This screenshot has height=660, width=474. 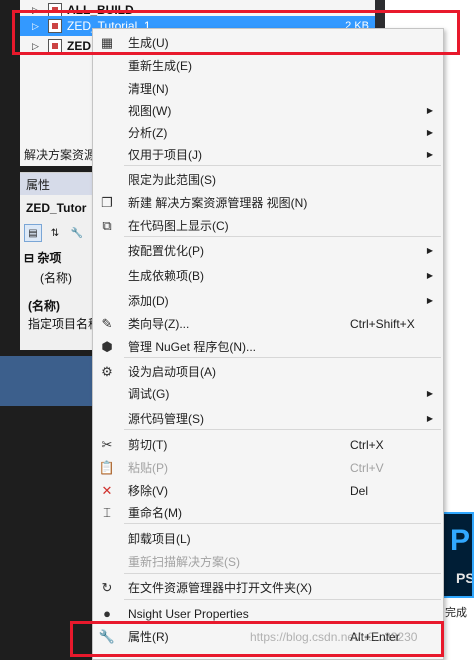 What do you see at coordinates (359, 490) in the screenshot?
I see `menu-item-shortcut: Del` at bounding box center [359, 490].